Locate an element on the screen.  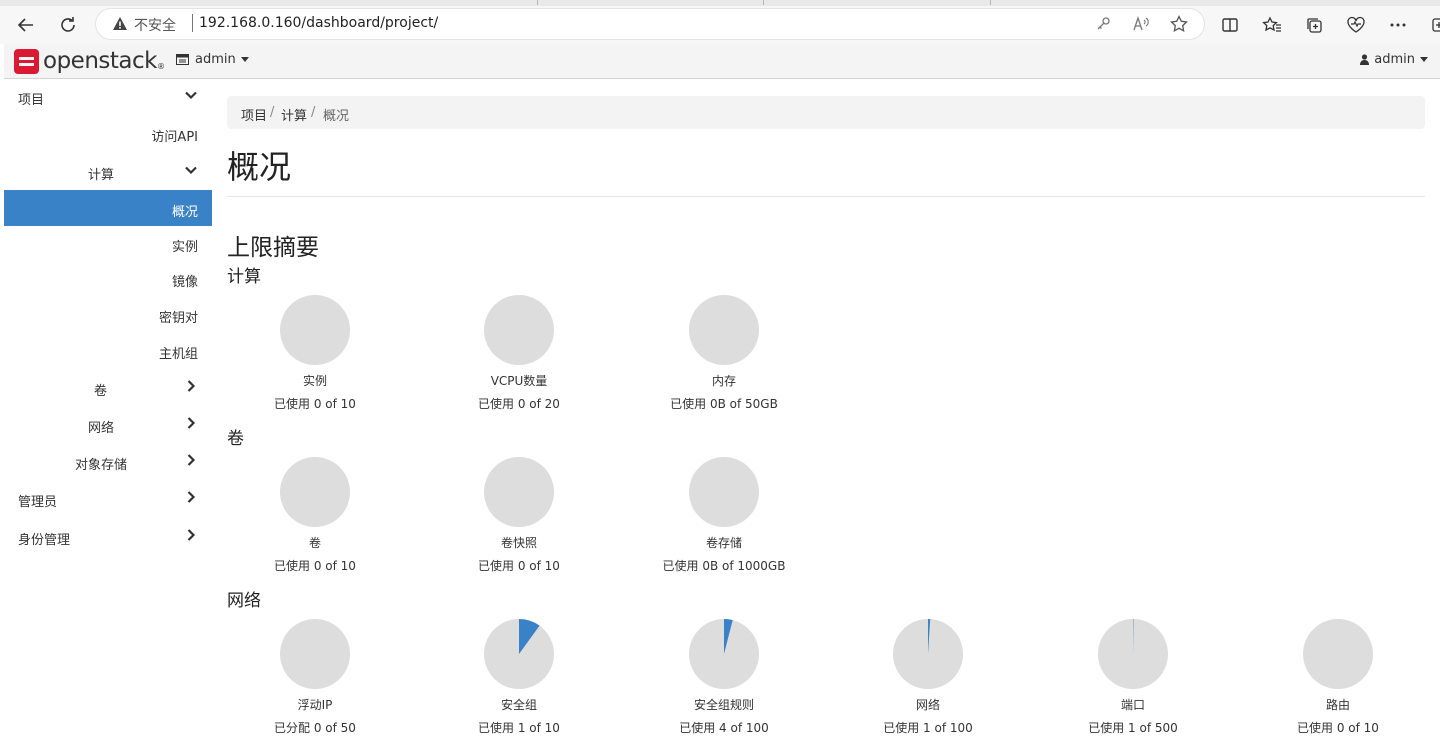
quota-name: 端口 is located at coordinates (1133, 704).